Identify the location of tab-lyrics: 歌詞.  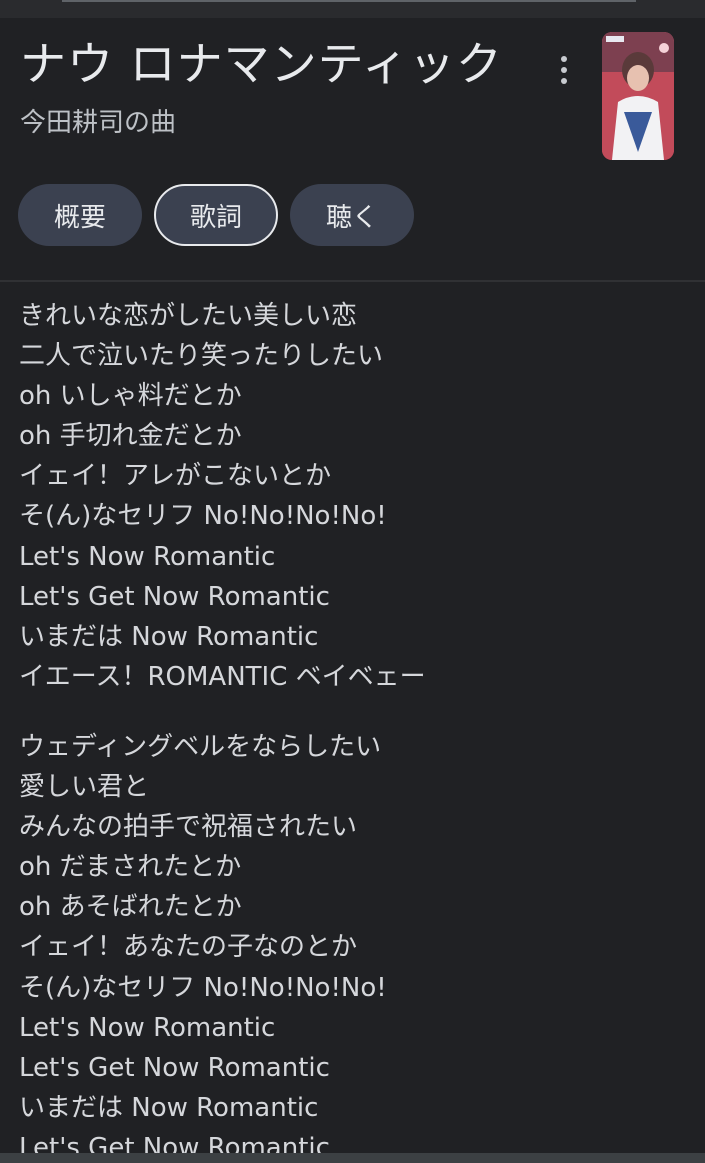
(216, 215).